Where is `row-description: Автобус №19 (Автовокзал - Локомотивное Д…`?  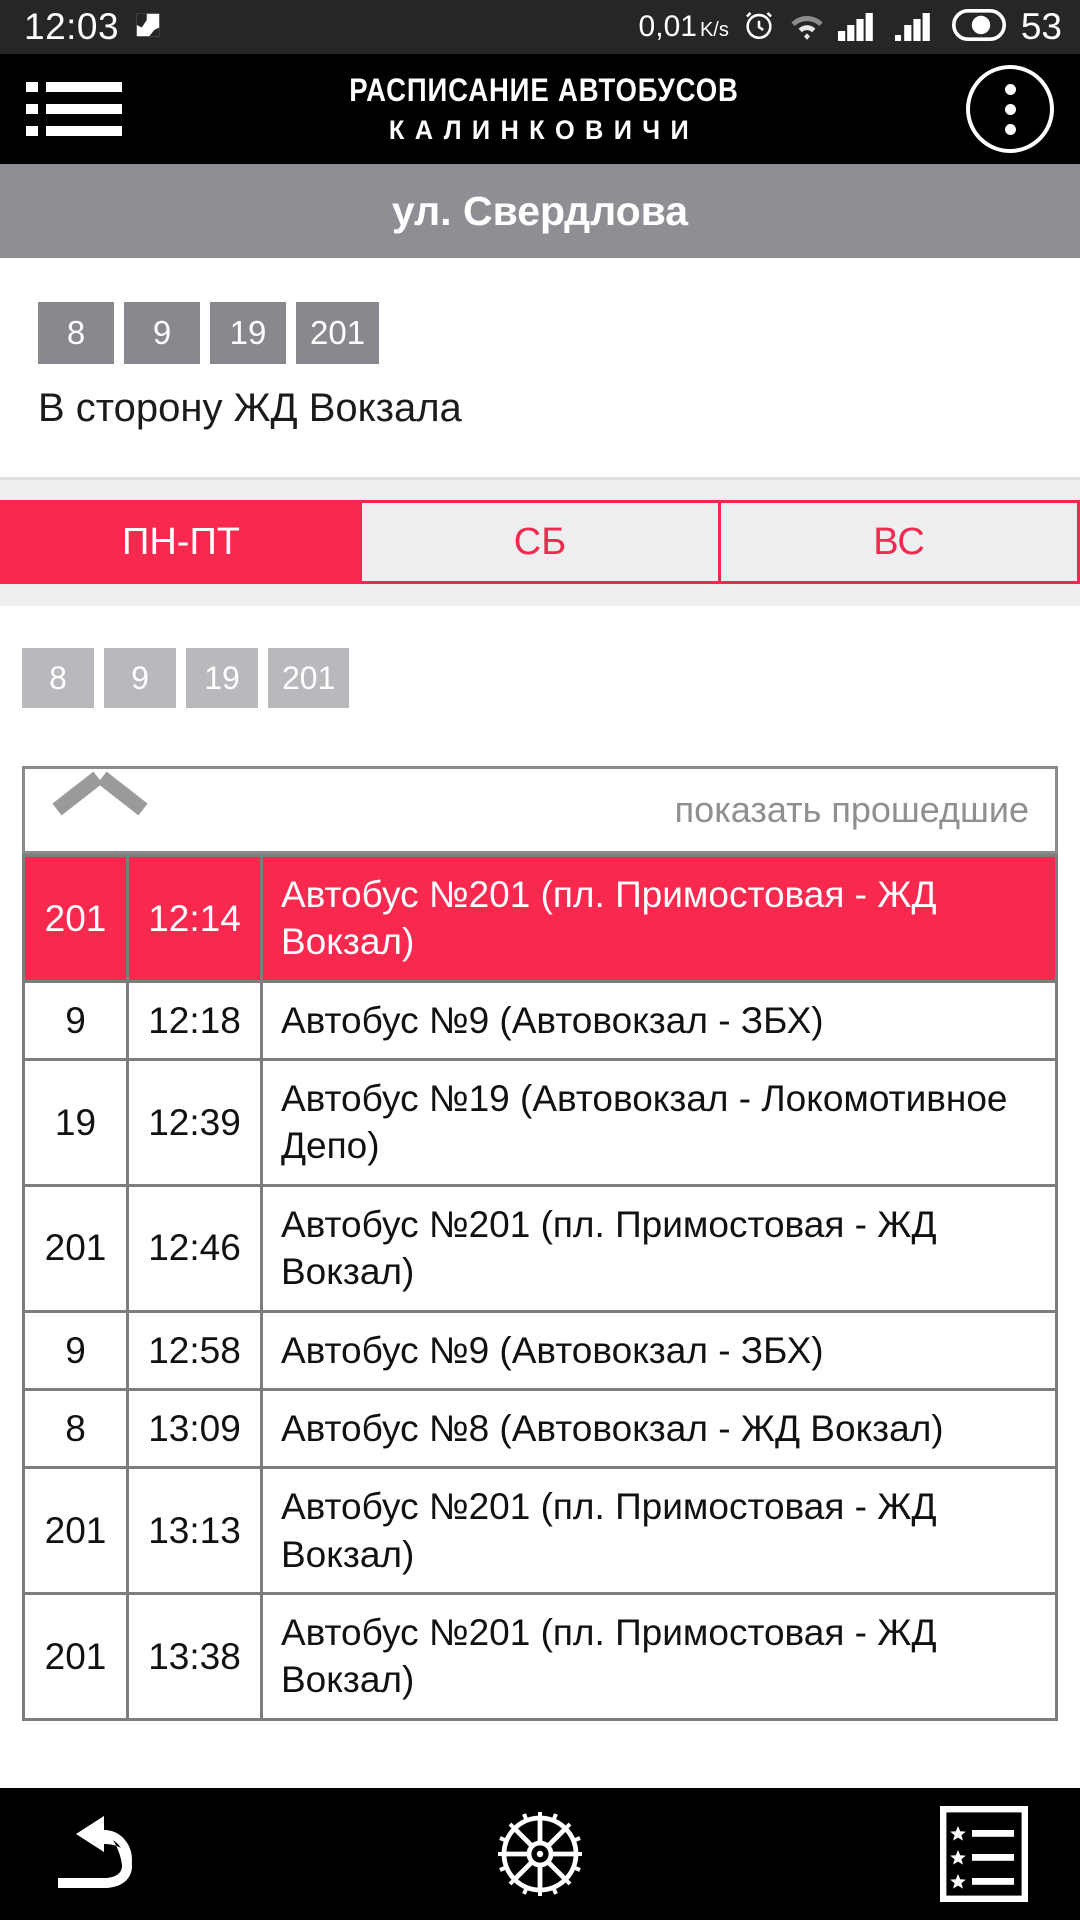
row-description: Автобус №19 (Автовокзал - Локомотивное Д… is located at coordinates (659, 1122).